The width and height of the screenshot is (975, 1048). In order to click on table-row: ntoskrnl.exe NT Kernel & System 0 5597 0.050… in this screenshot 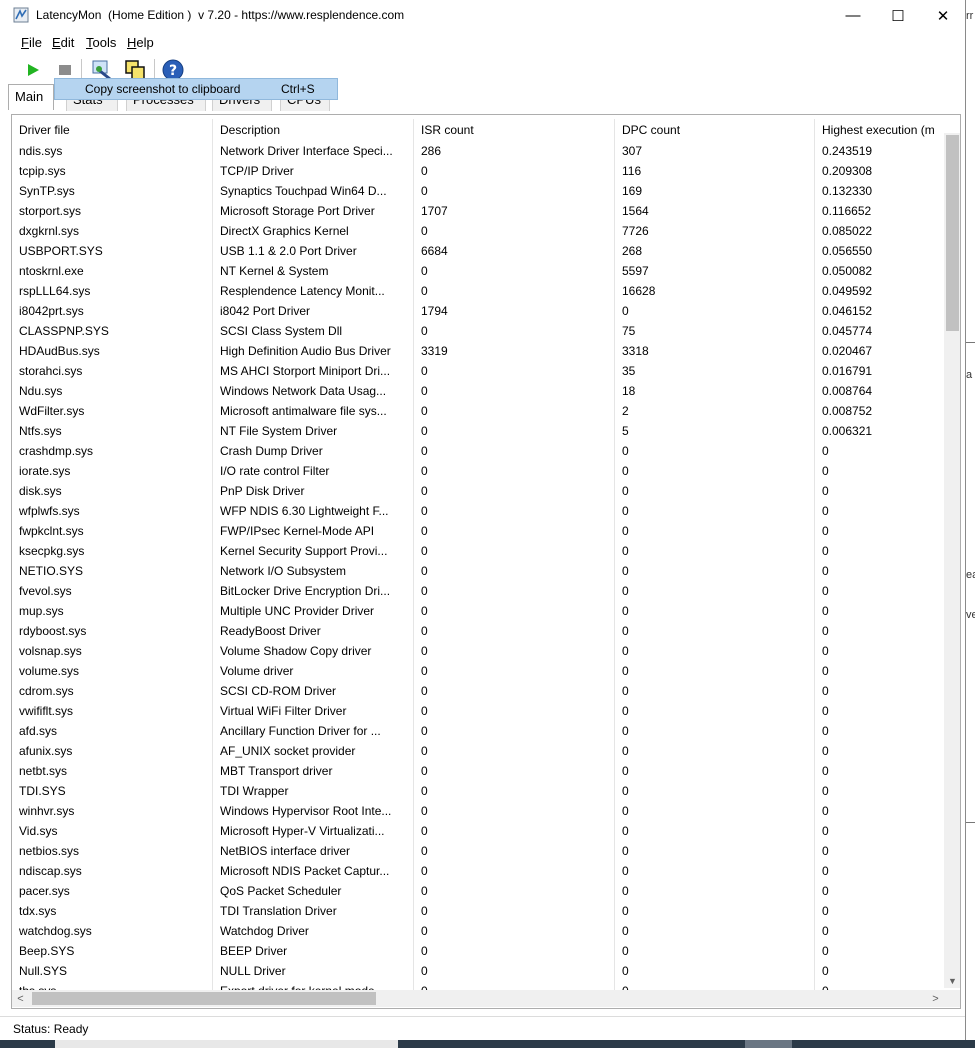, I will do `click(478, 271)`.